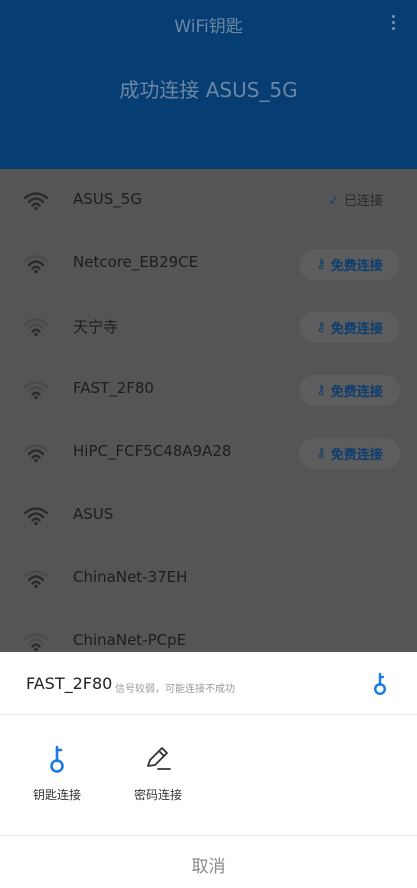 This screenshot has width=417, height=888. What do you see at coordinates (159, 758) in the screenshot?
I see `pencil-icon` at bounding box center [159, 758].